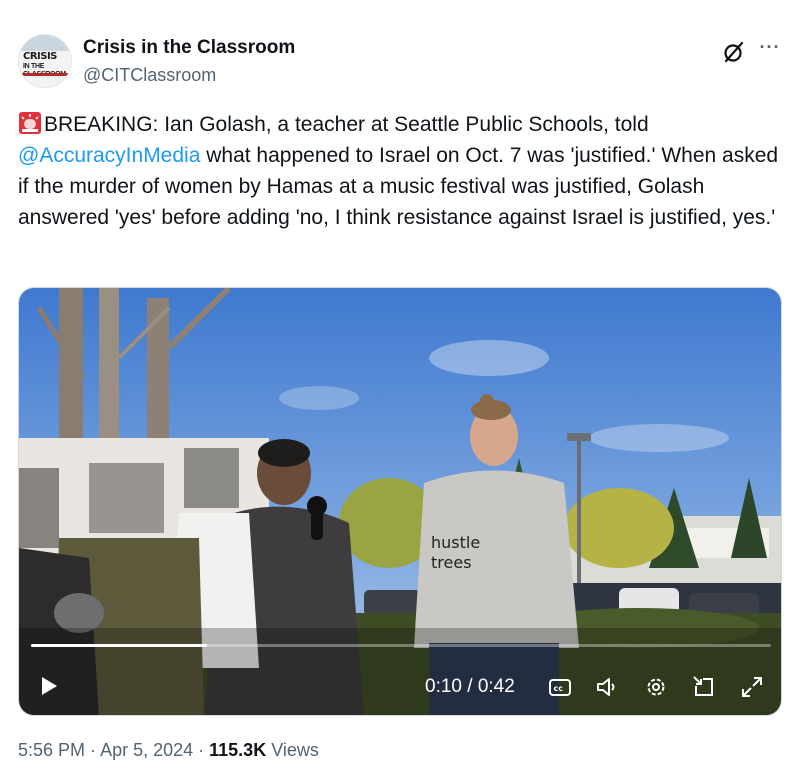 The height and width of the screenshot is (782, 800). Describe the element at coordinates (44, 70) in the screenshot. I see `avatar-text-sub: IN THE CLASSROOM` at that location.